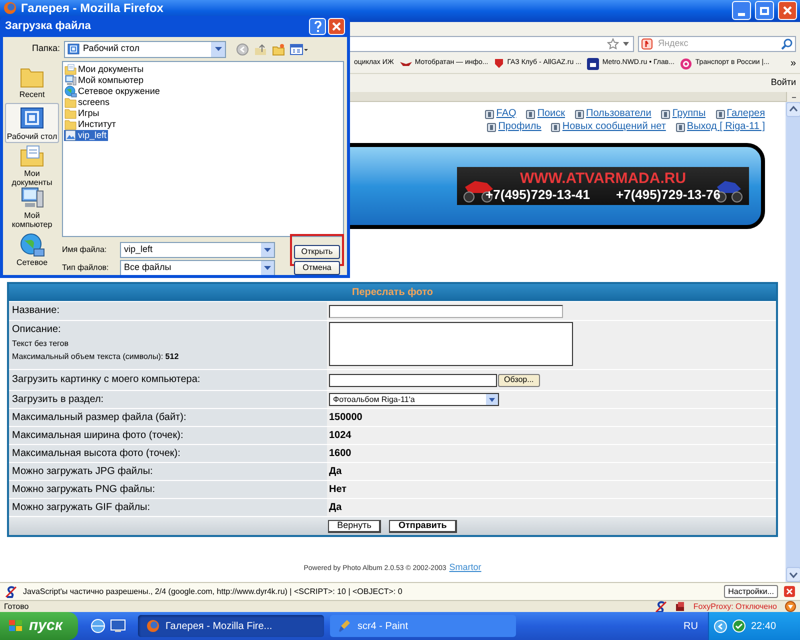  Describe the element at coordinates (465, 567) in the screenshot. I see `footer-link: Smartor` at that location.